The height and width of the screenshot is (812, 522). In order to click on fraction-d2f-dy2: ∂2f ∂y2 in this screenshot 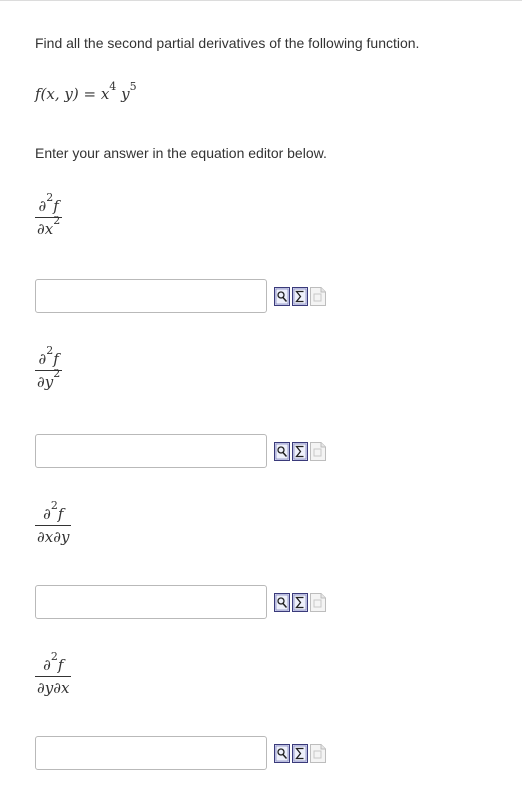, I will do `click(49, 367)`.